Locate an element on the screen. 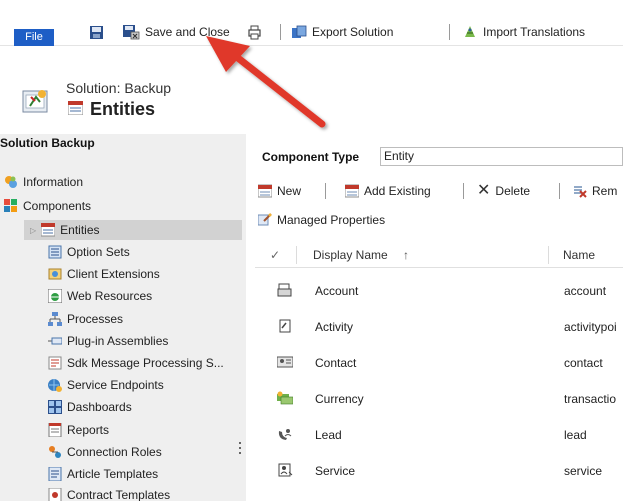  export-solution-button: Export Solution is located at coordinates (342, 32).